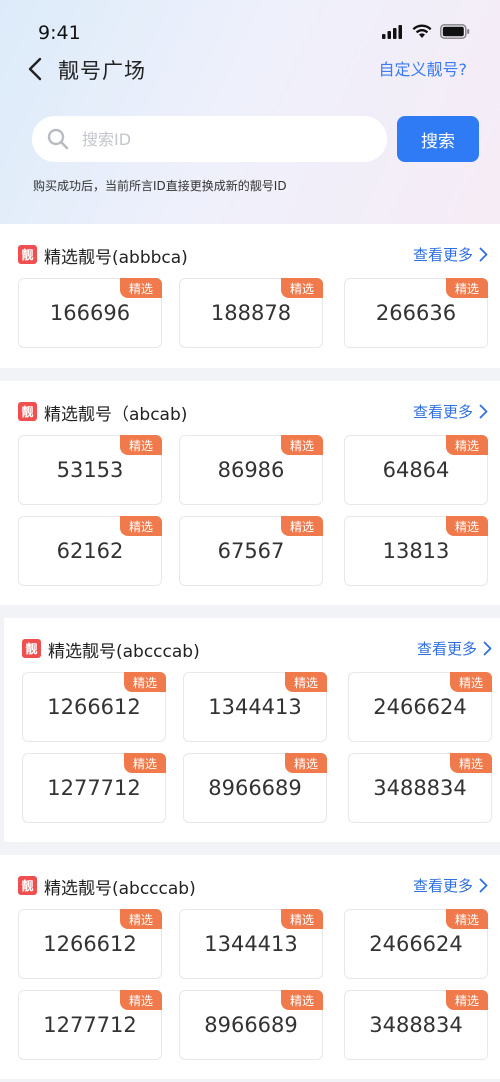 The width and height of the screenshot is (500, 1082). I want to click on section-header: 靓 精选靓号(abbbca) 查看更多, so click(259, 255).